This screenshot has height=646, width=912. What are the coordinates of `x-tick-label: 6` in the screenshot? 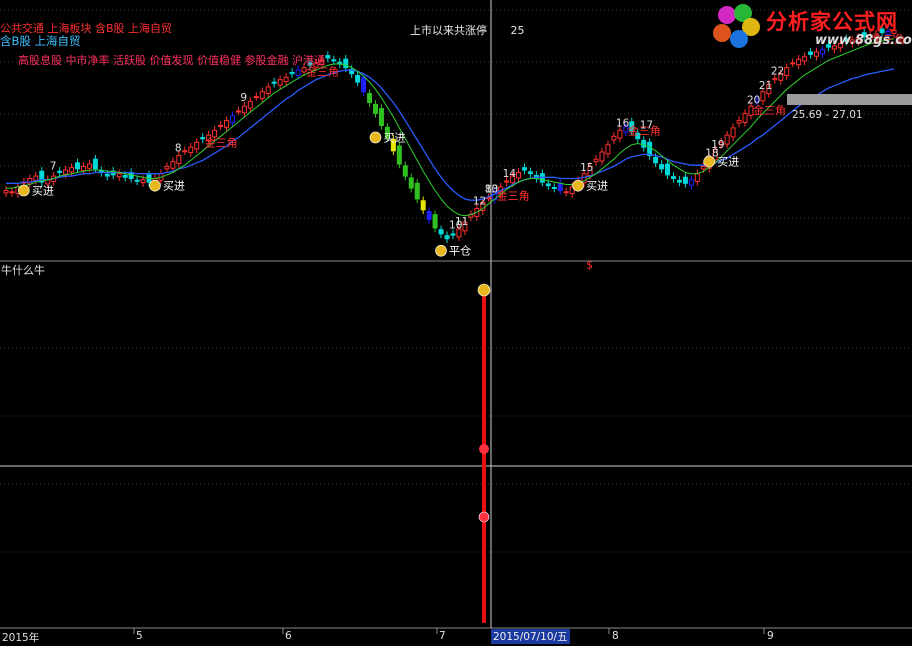 It's located at (288, 636).